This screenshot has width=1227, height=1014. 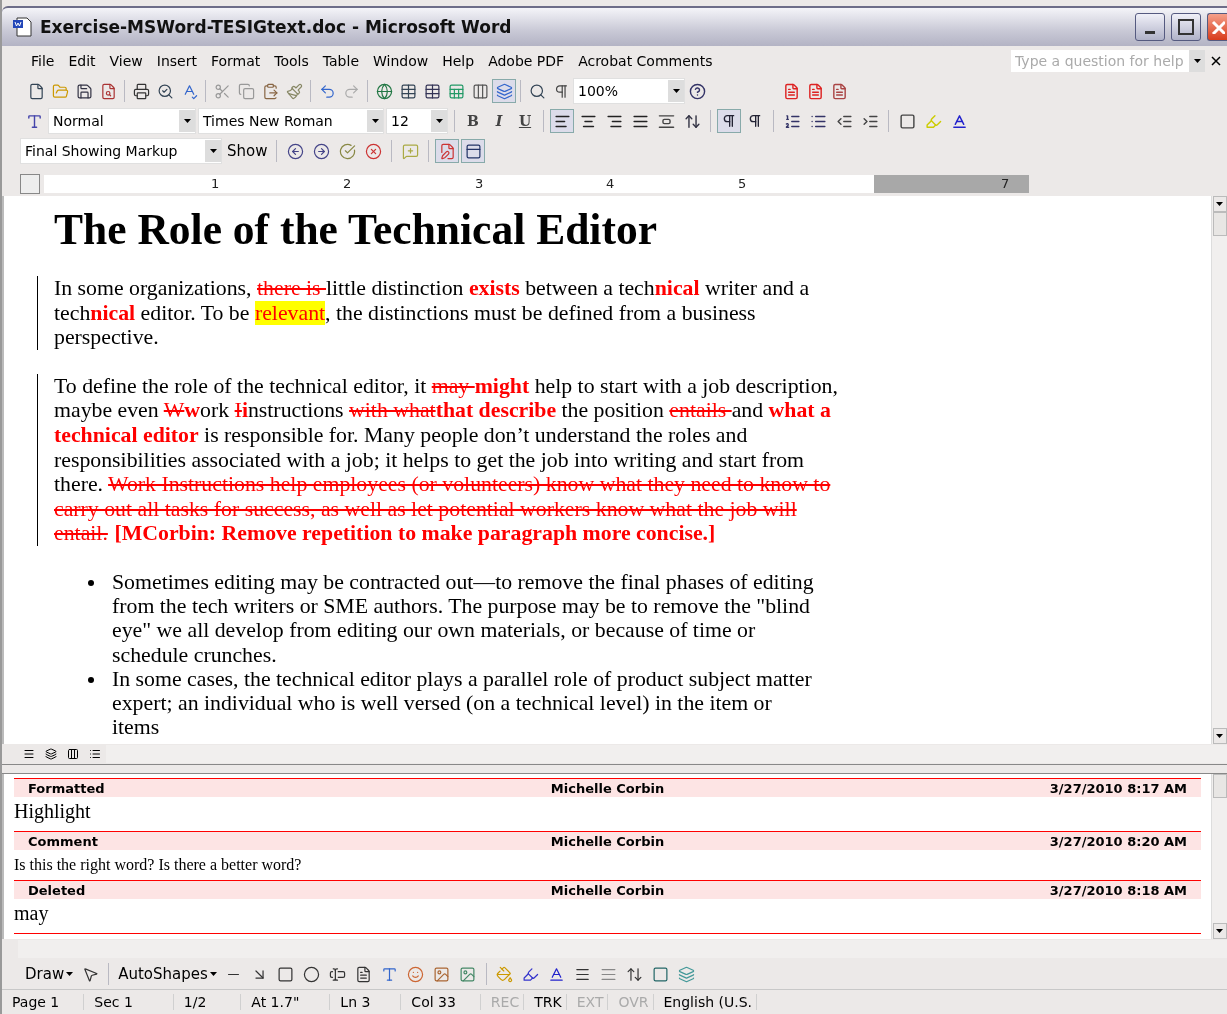 I want to click on status-text: Sec 1, so click(x=129, y=1002).